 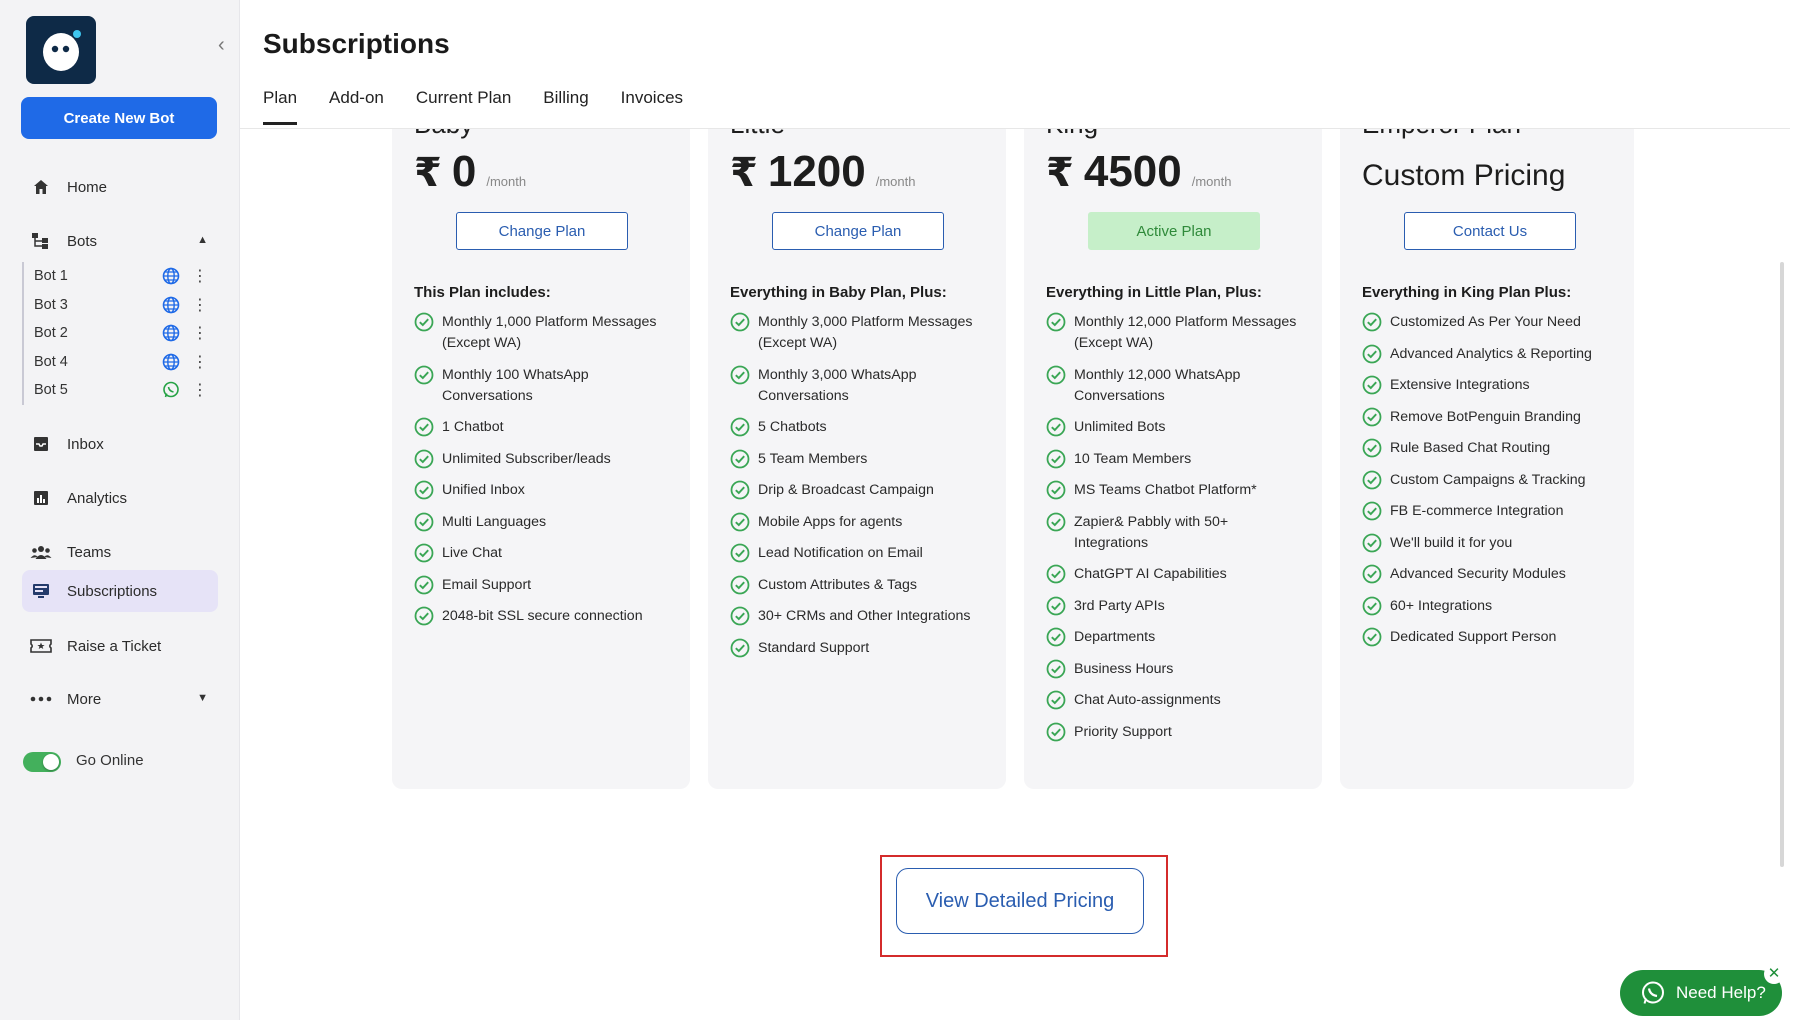 I want to click on feature-item: Lead Notification on Email, so click(x=860, y=553).